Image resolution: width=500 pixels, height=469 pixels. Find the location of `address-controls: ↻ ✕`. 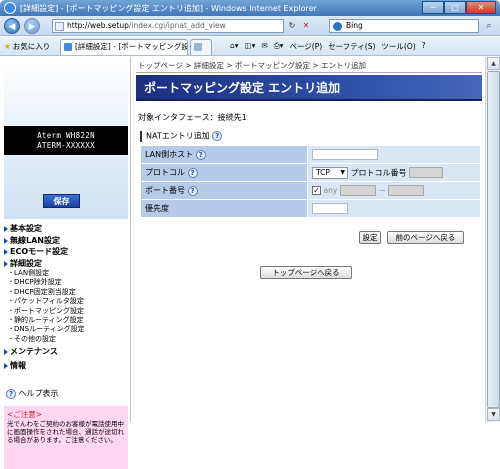

address-controls: ↻ ✕ is located at coordinates (299, 26).